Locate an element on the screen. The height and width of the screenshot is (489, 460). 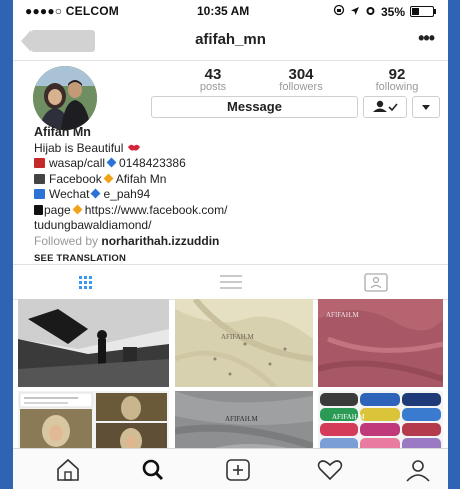
bio-text: e_pah94 is located at coordinates (127, 194).